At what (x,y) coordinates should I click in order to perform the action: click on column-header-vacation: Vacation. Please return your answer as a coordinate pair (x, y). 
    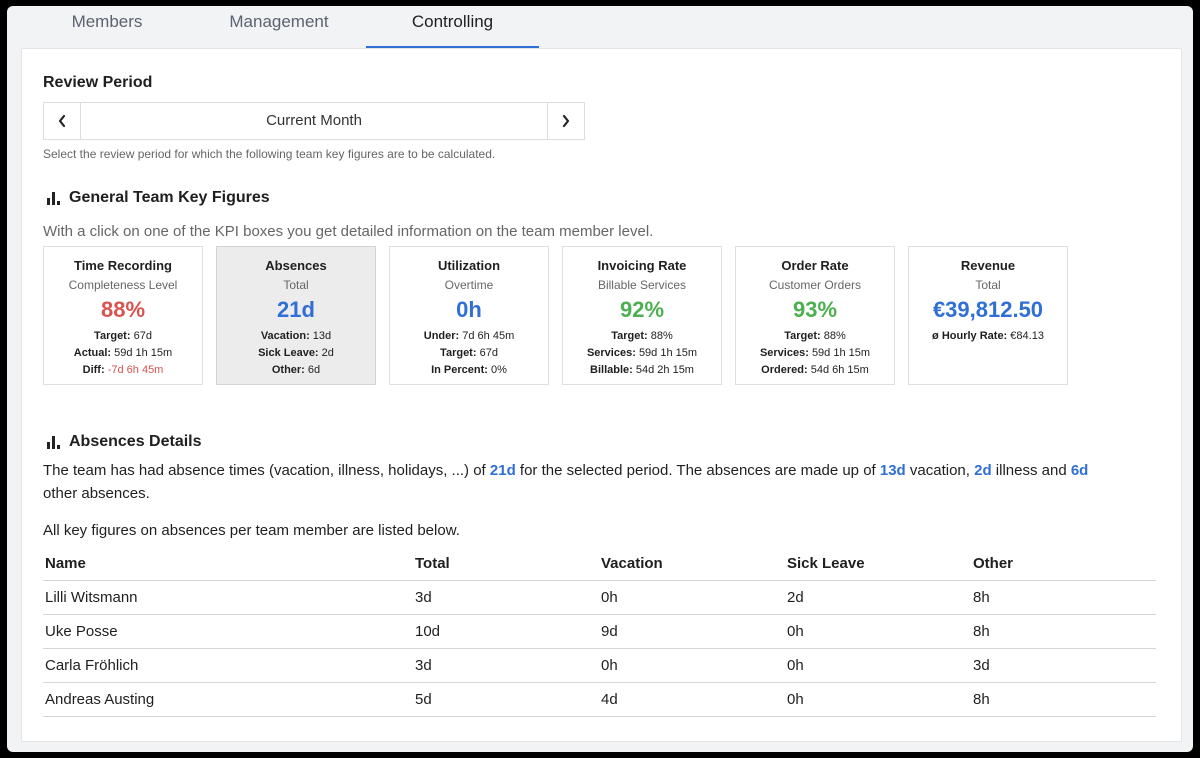
    Looking at the image, I should click on (692, 564).